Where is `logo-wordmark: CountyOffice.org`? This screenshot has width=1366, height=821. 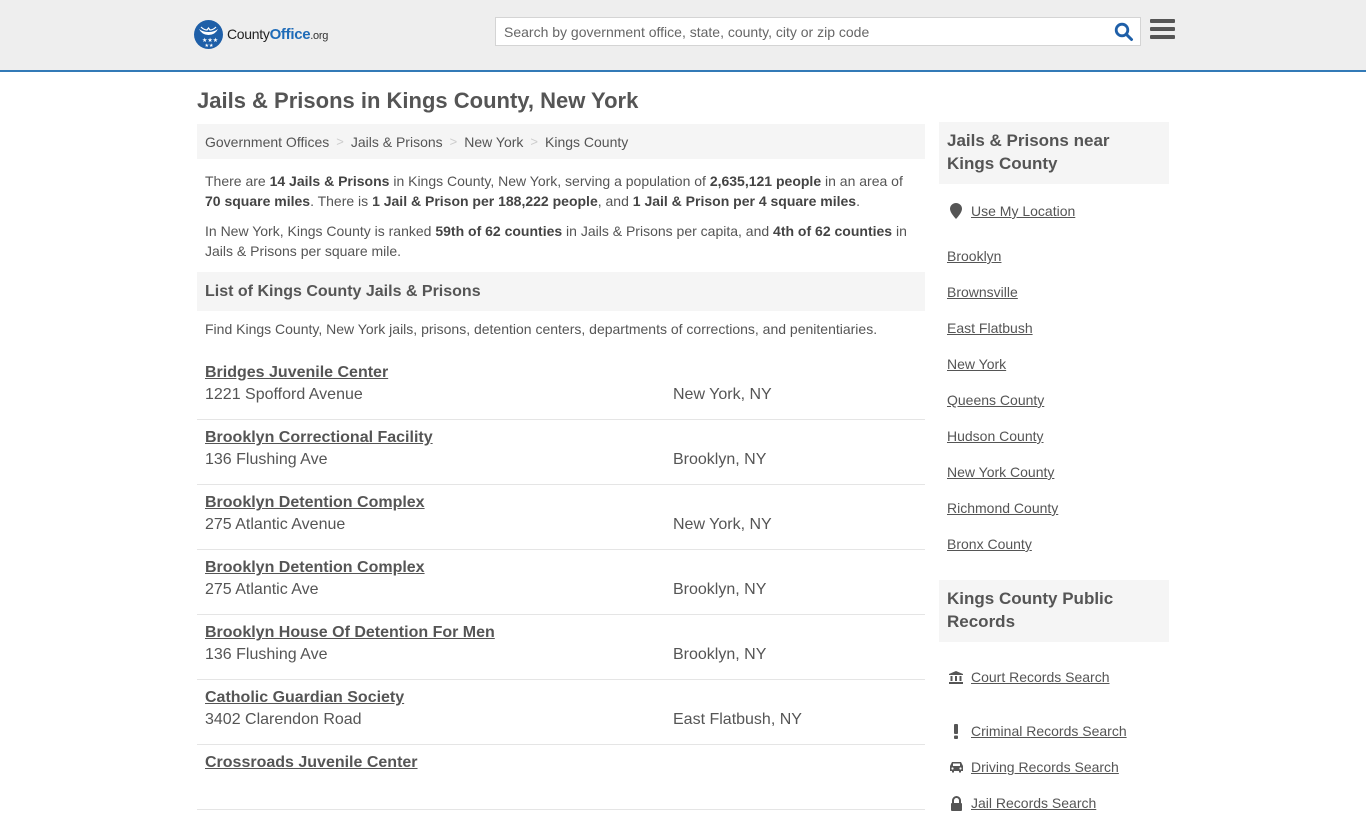 logo-wordmark: CountyOffice.org is located at coordinates (278, 34).